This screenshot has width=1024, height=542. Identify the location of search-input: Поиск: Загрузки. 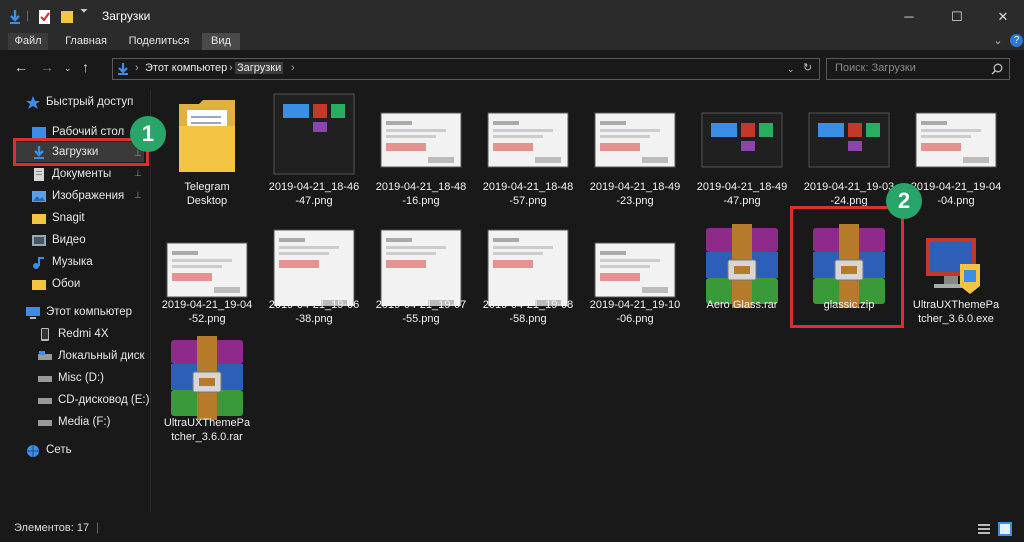
(875, 68).